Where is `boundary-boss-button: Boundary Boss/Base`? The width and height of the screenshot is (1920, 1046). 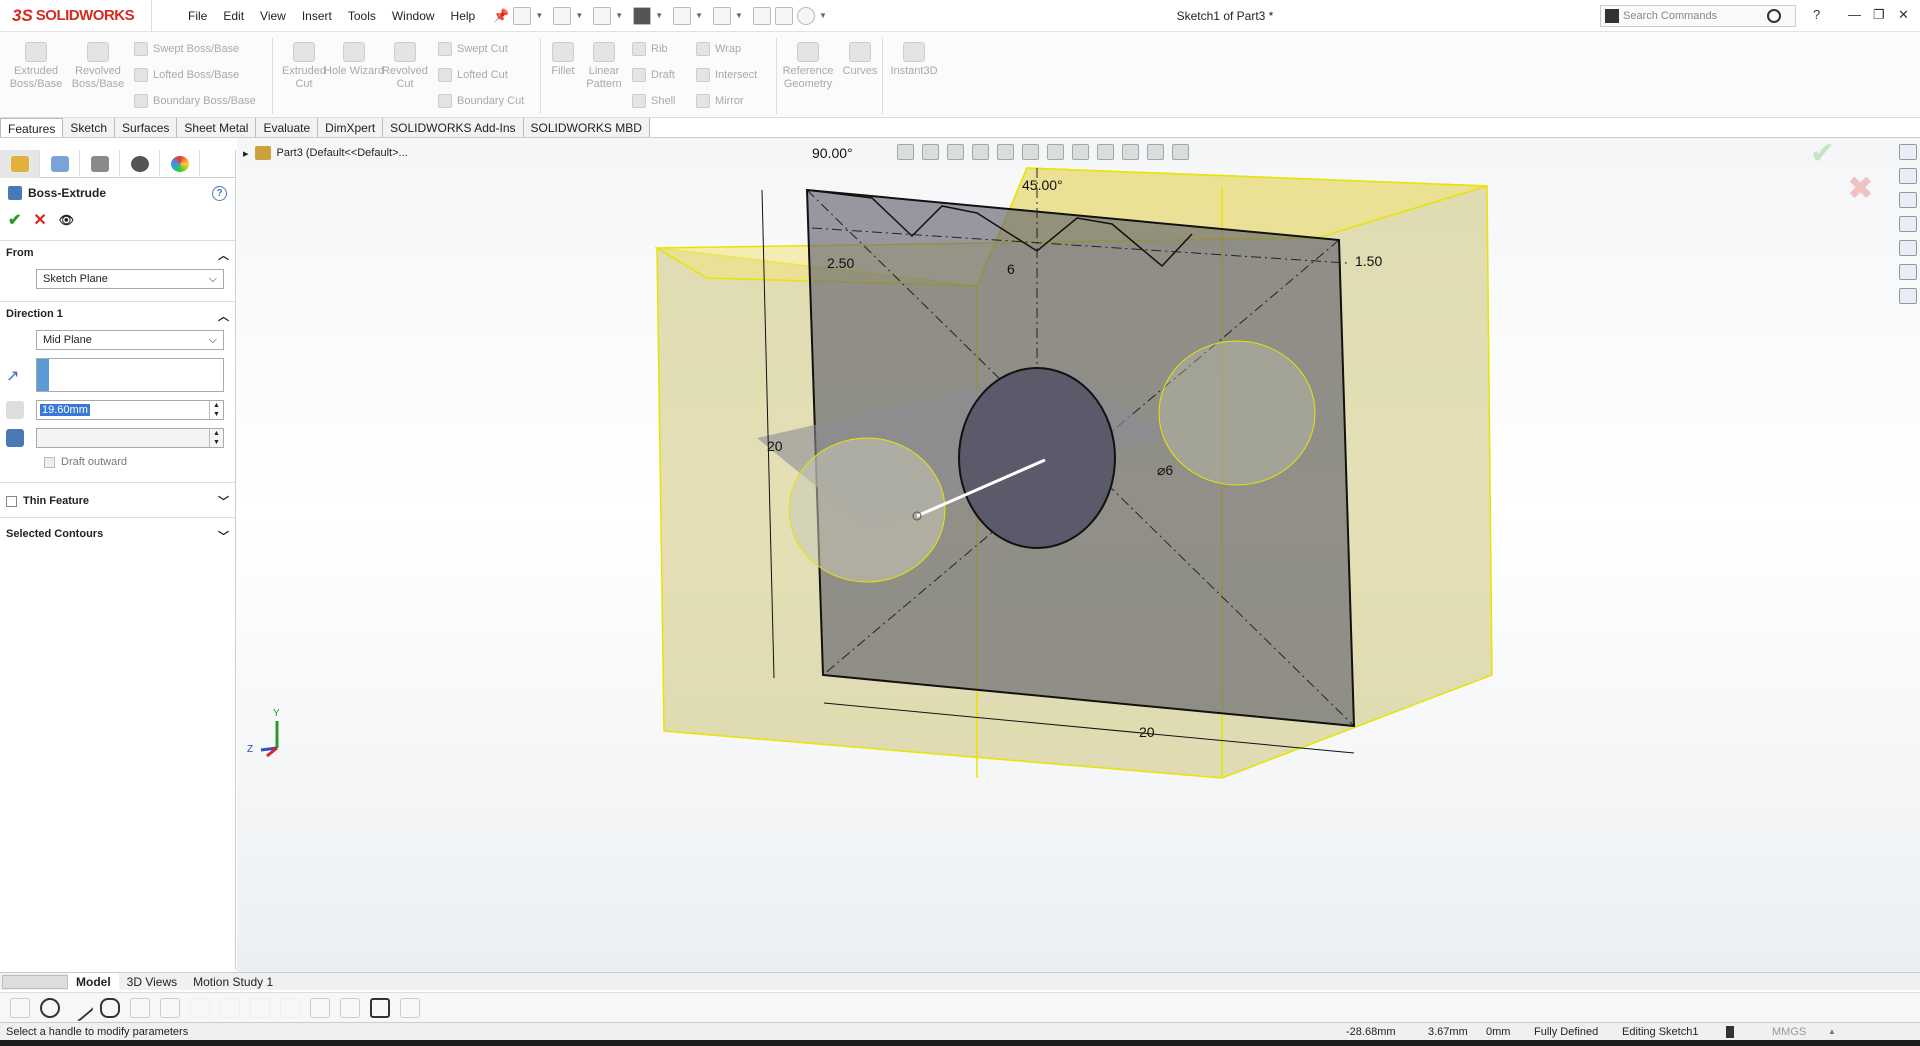
boundary-boss-button: Boundary Boss/Base is located at coordinates (195, 101).